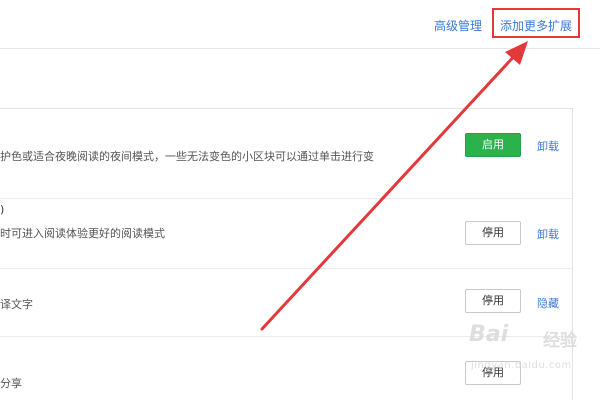  What do you see at coordinates (458, 25) in the screenshot?
I see `advanced-management-link: 高级管理` at bounding box center [458, 25].